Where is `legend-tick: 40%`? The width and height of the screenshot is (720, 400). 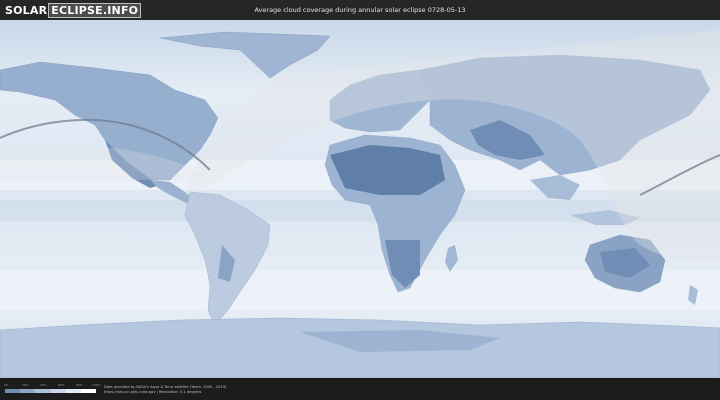
legend-tick: 40% is located at coordinates (43, 385).